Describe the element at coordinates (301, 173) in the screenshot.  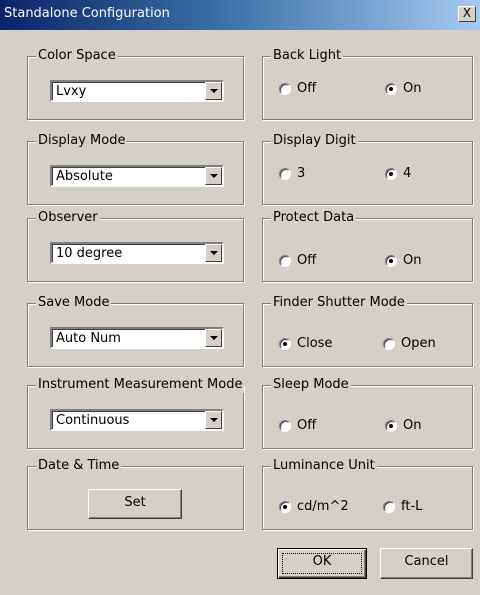
I see `radio-label: 3` at that location.